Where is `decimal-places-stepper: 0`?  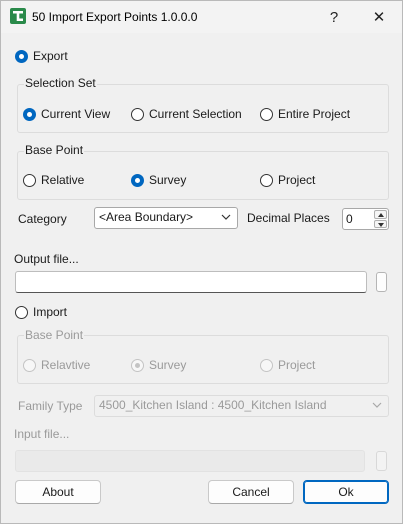
decimal-places-stepper: 0 is located at coordinates (365, 219).